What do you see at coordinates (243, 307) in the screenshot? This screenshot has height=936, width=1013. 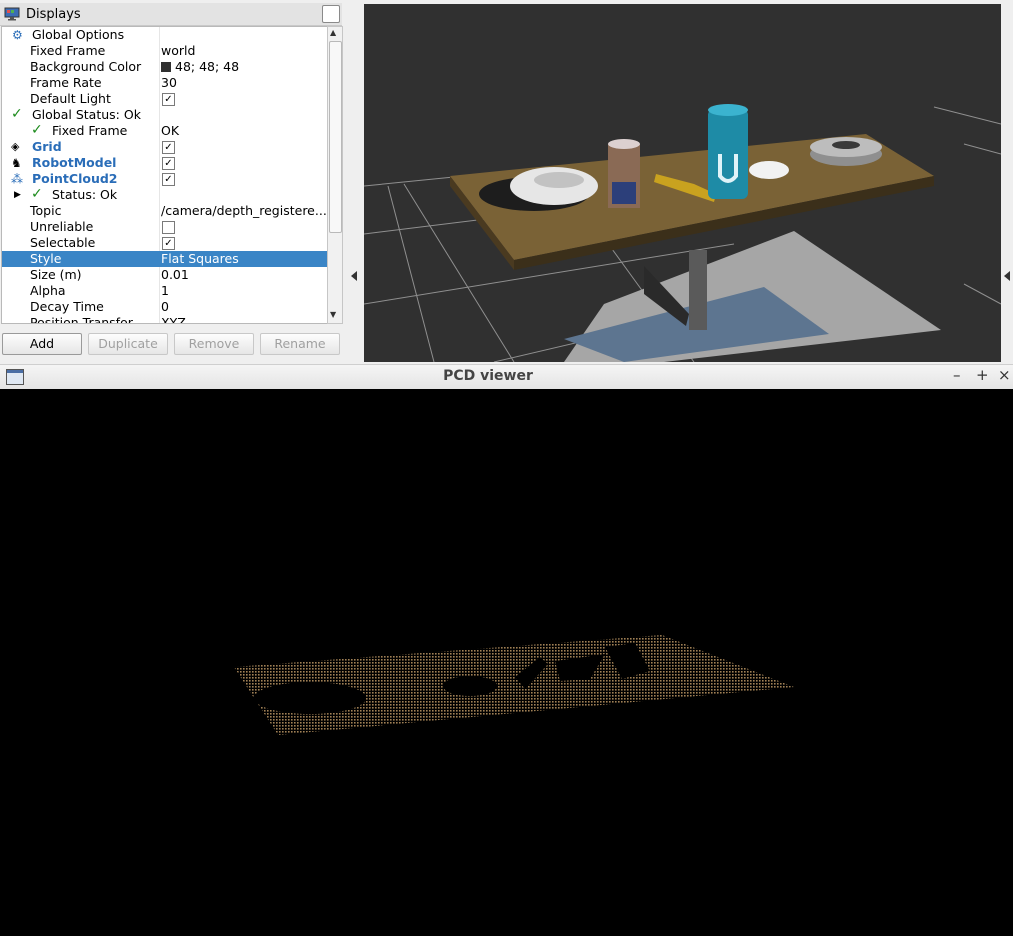 I see `decay-time-value: 0` at bounding box center [243, 307].